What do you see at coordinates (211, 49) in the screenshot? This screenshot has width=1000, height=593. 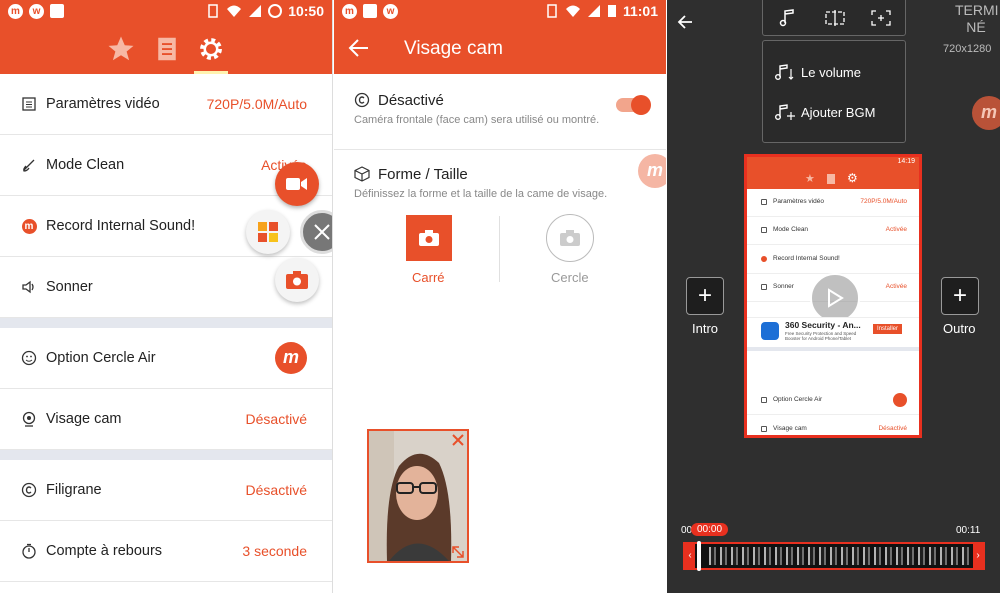 I see `gear-icon` at bounding box center [211, 49].